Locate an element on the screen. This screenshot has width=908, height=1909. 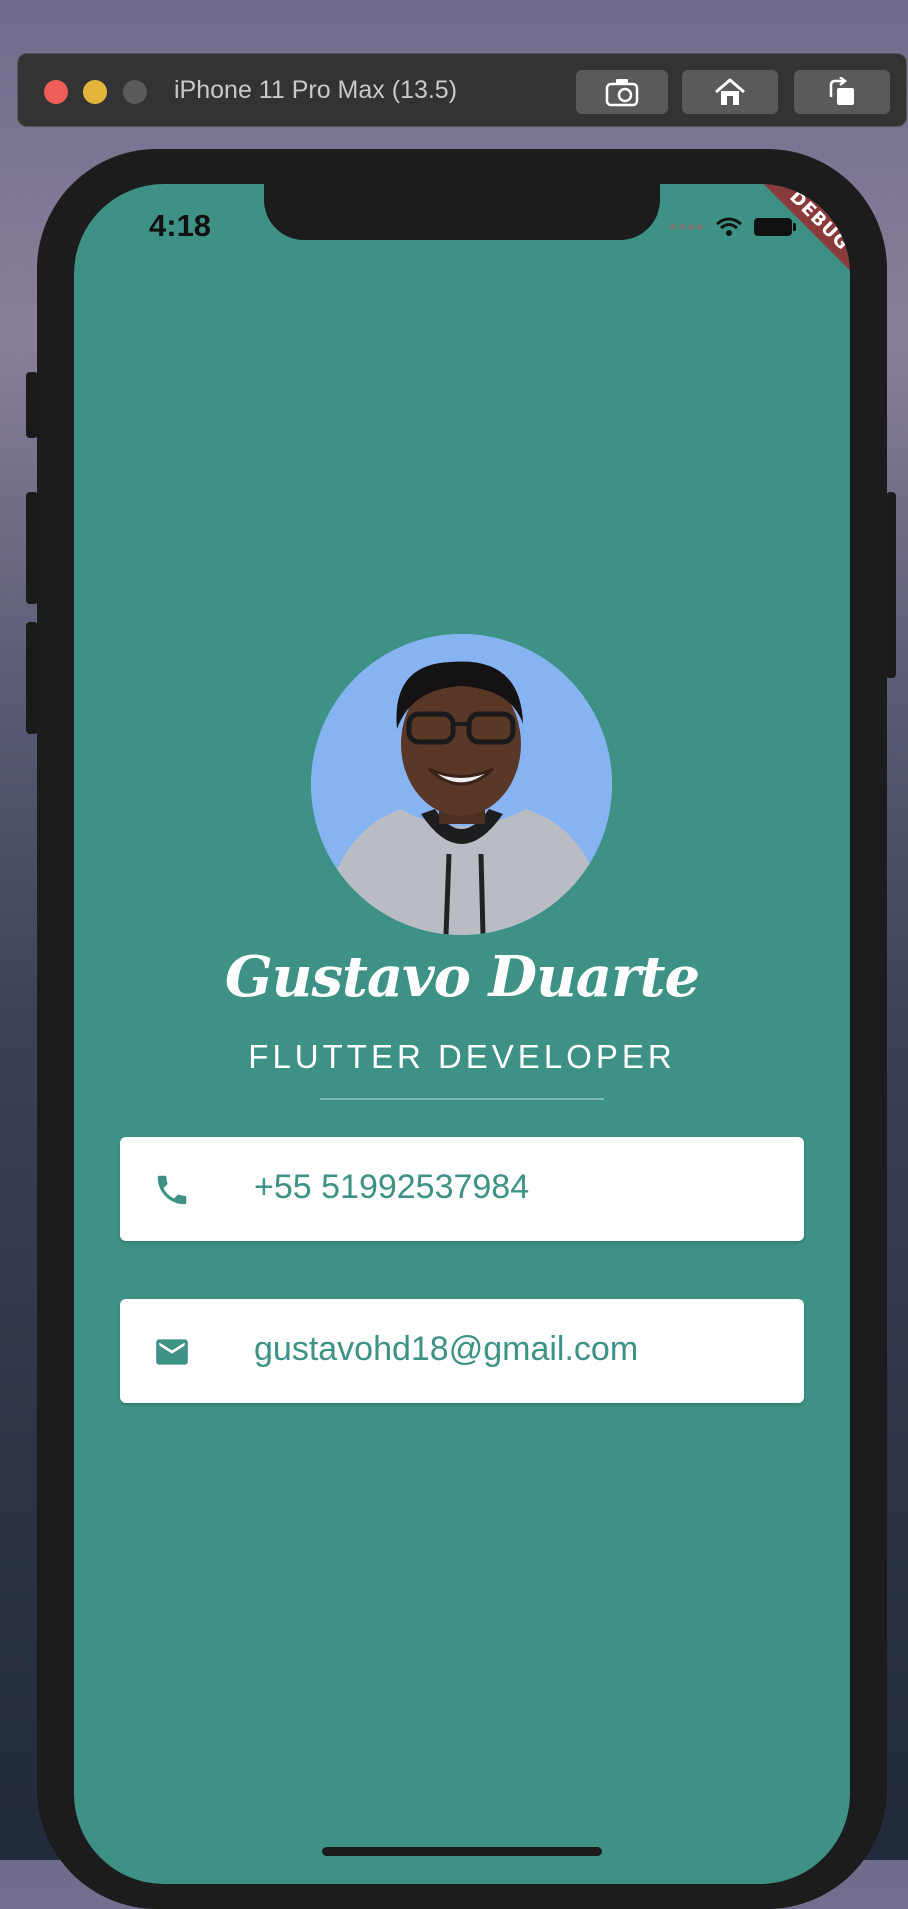
wifi-icon is located at coordinates (729, 226).